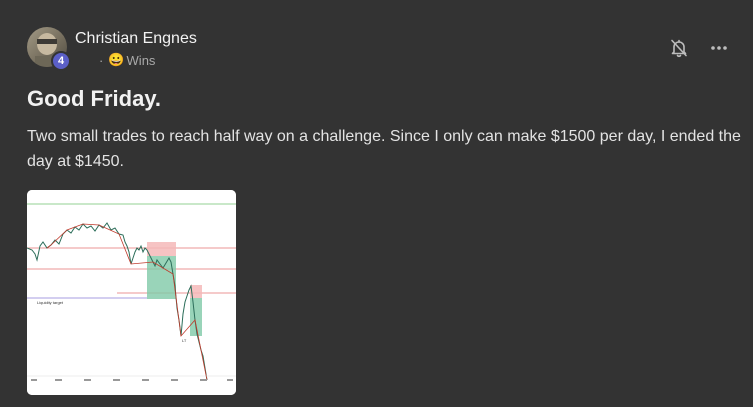  What do you see at coordinates (141, 60) in the screenshot?
I see `category-label: Wins` at bounding box center [141, 60].